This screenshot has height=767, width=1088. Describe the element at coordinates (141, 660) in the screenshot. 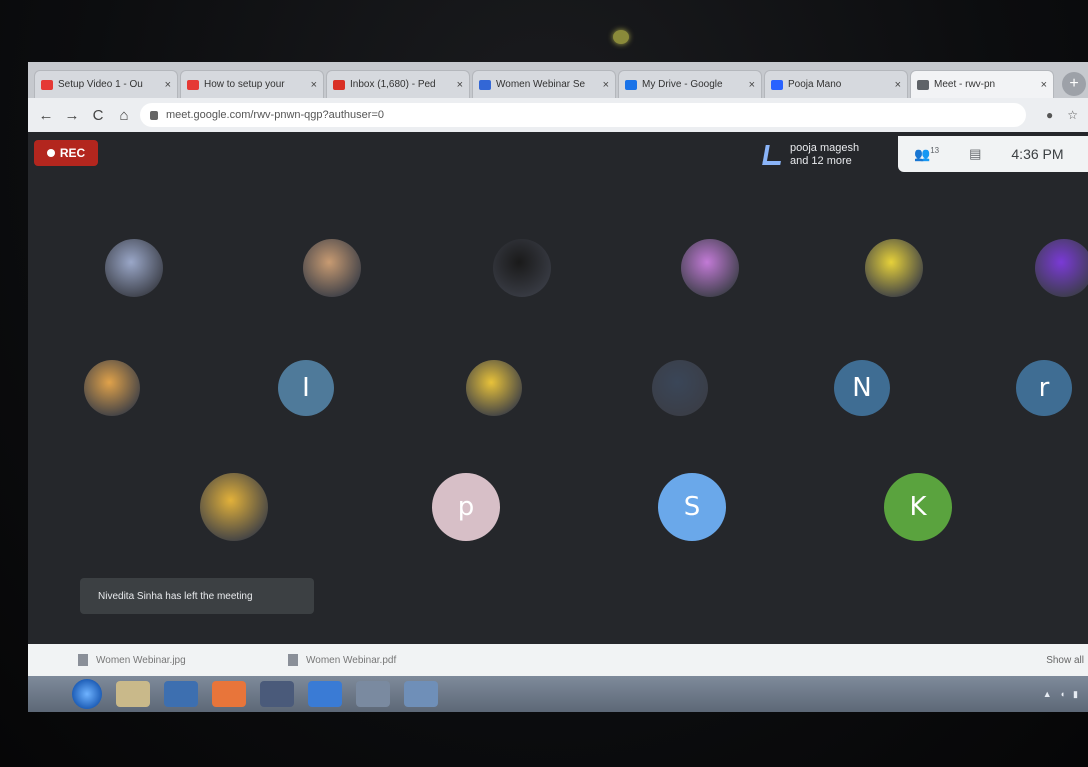

I see `download-name: Women Webinar.jpg` at that location.